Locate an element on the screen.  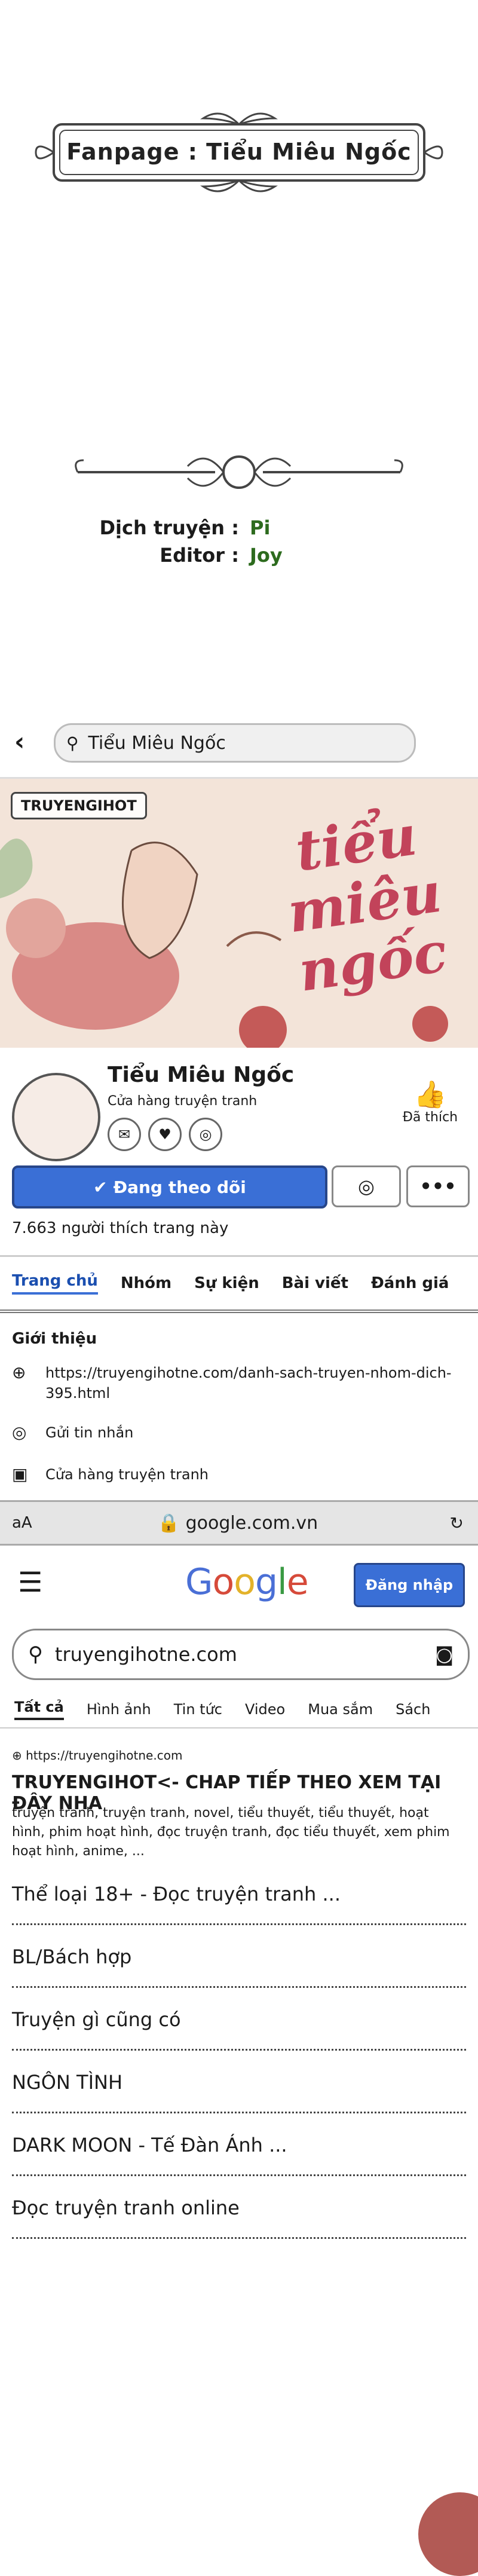
tab-home: Trang chủ is located at coordinates (55, 1283).